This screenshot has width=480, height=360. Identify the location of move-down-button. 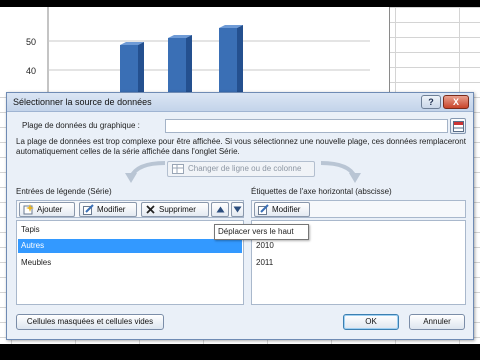
(237, 209).